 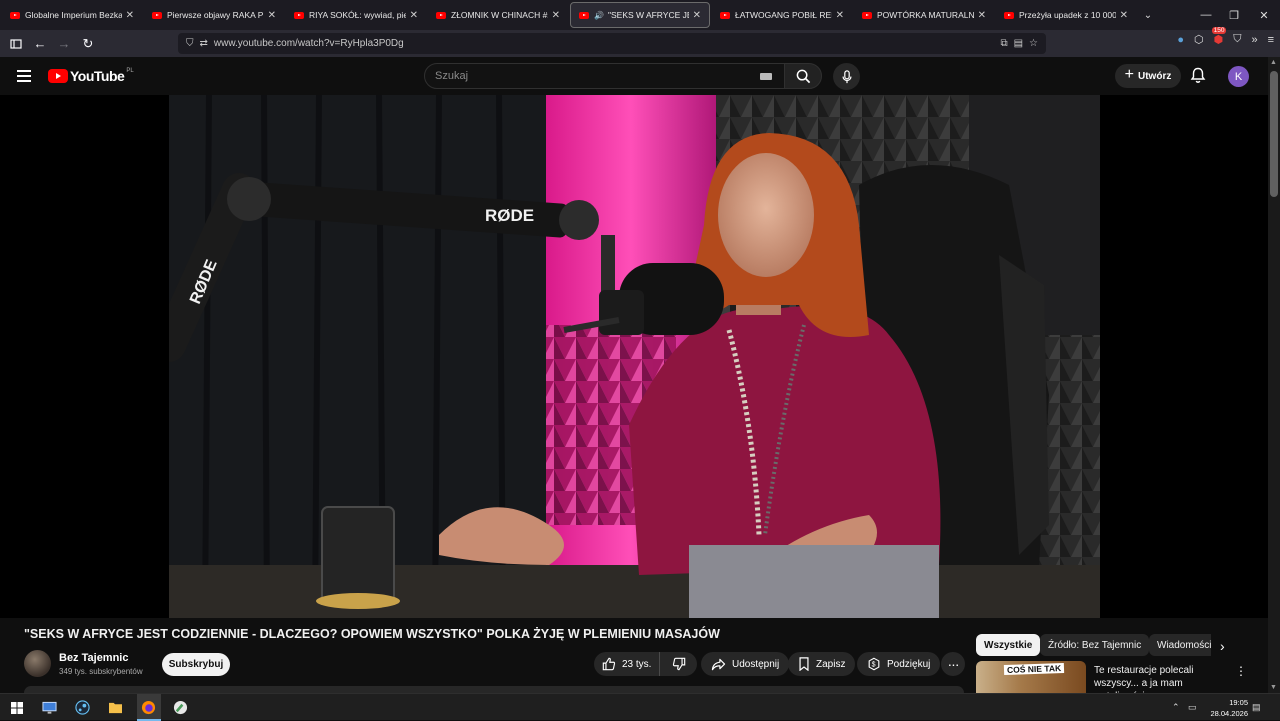 I want to click on browser-tab: Przeżyła upadek z 10 000 metrów ✕, so click(x=1066, y=15).